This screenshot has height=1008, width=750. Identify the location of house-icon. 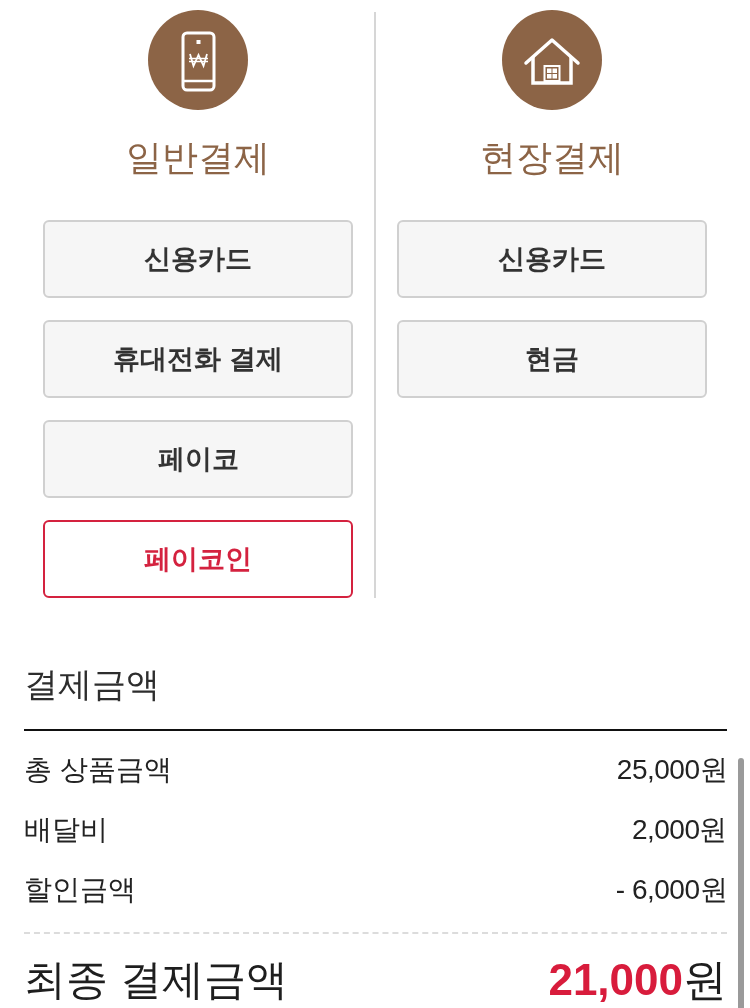
(552, 60).